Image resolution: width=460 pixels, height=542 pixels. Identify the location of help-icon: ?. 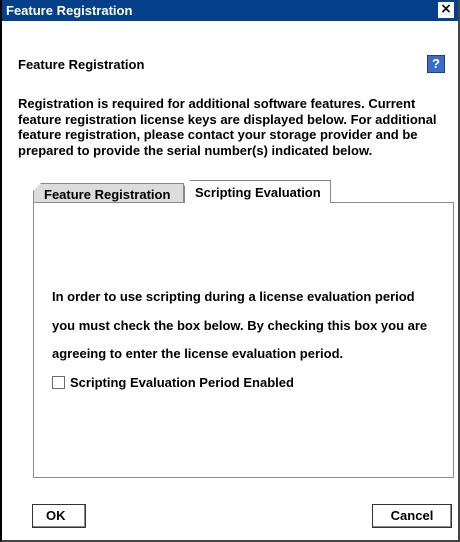
(436, 64).